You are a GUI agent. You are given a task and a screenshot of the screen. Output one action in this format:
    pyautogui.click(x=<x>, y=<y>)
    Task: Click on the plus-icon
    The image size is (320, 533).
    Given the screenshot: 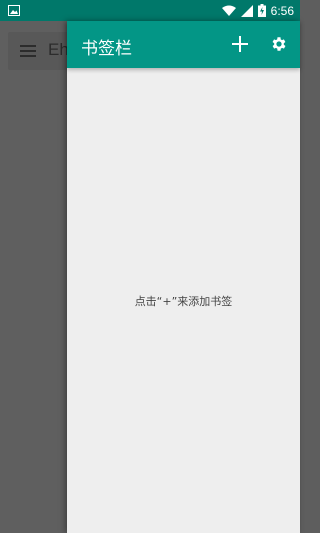 What is the action you would take?
    pyautogui.click(x=240, y=44)
    